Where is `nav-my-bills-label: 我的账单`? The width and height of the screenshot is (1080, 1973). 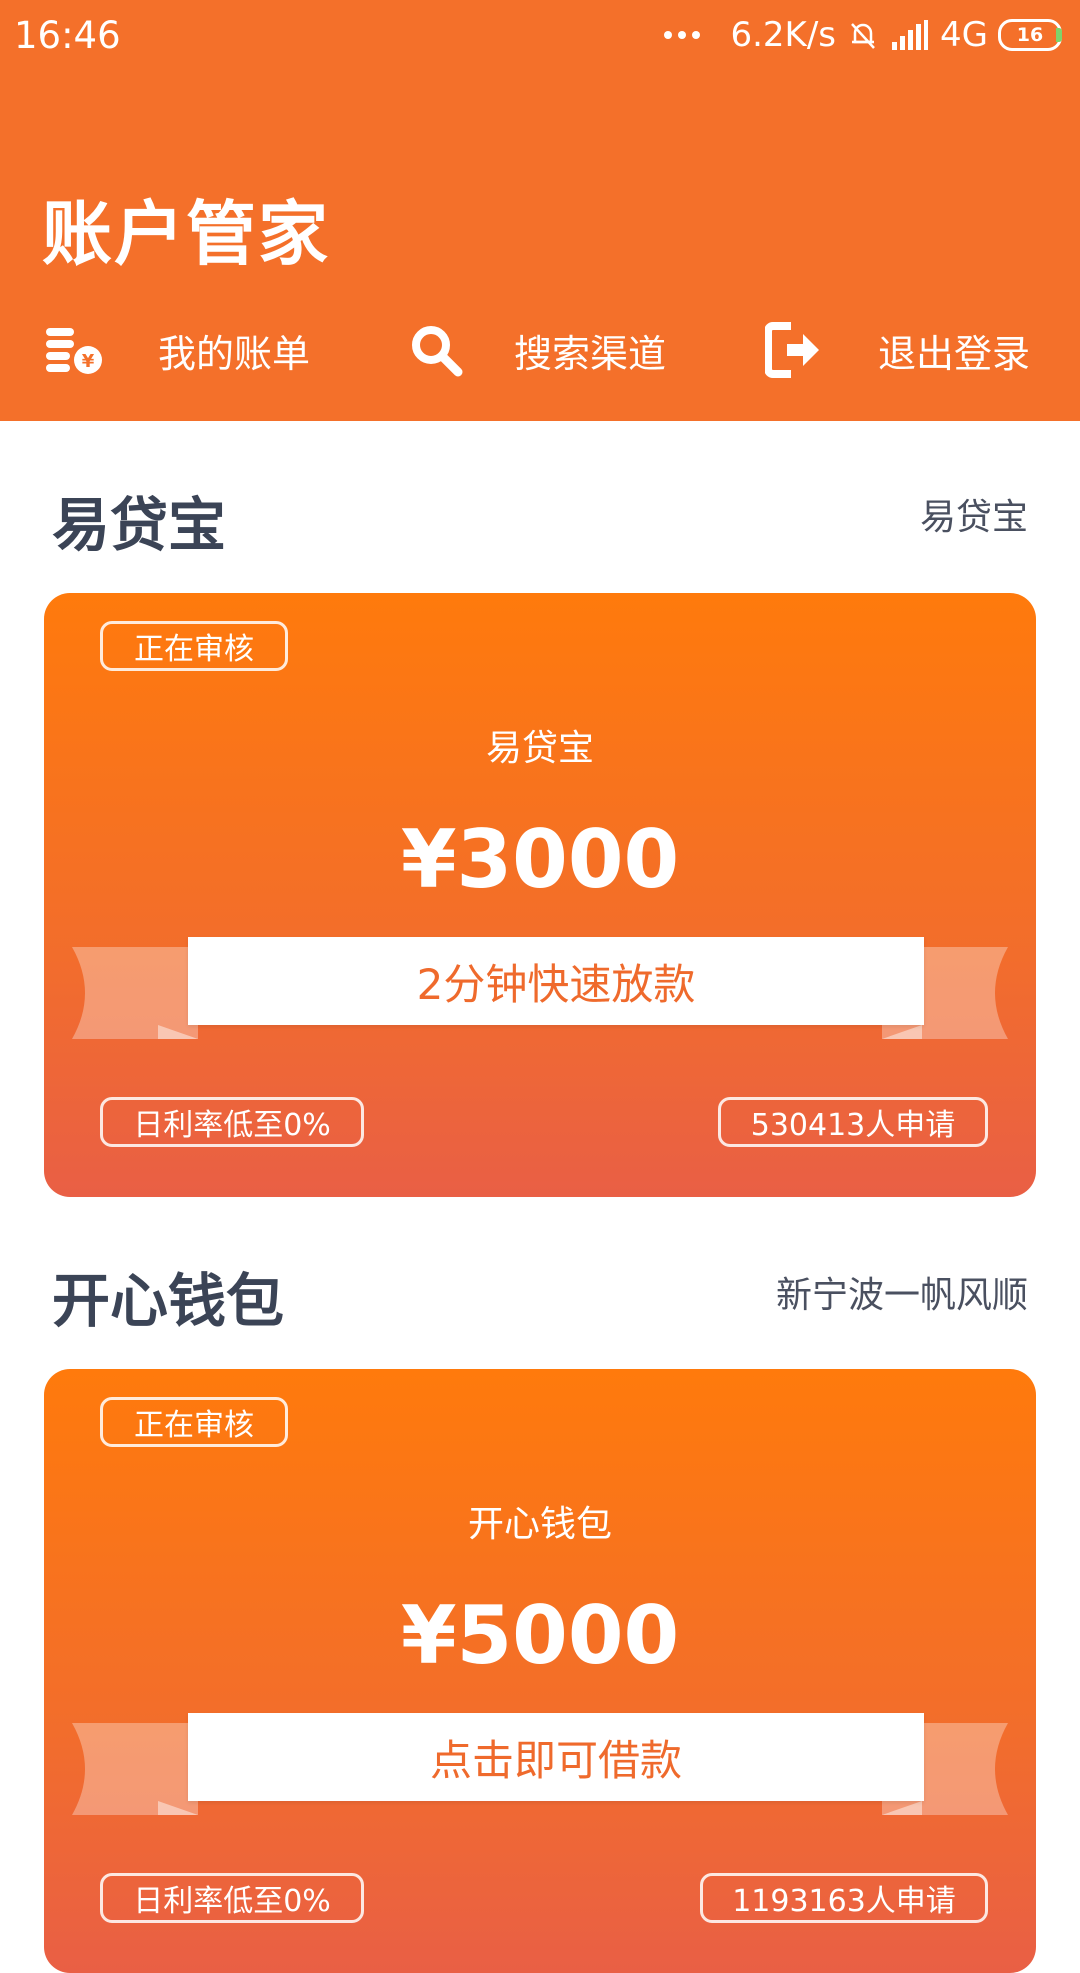
nav-my-bills-label: 我的账单 is located at coordinates (234, 353).